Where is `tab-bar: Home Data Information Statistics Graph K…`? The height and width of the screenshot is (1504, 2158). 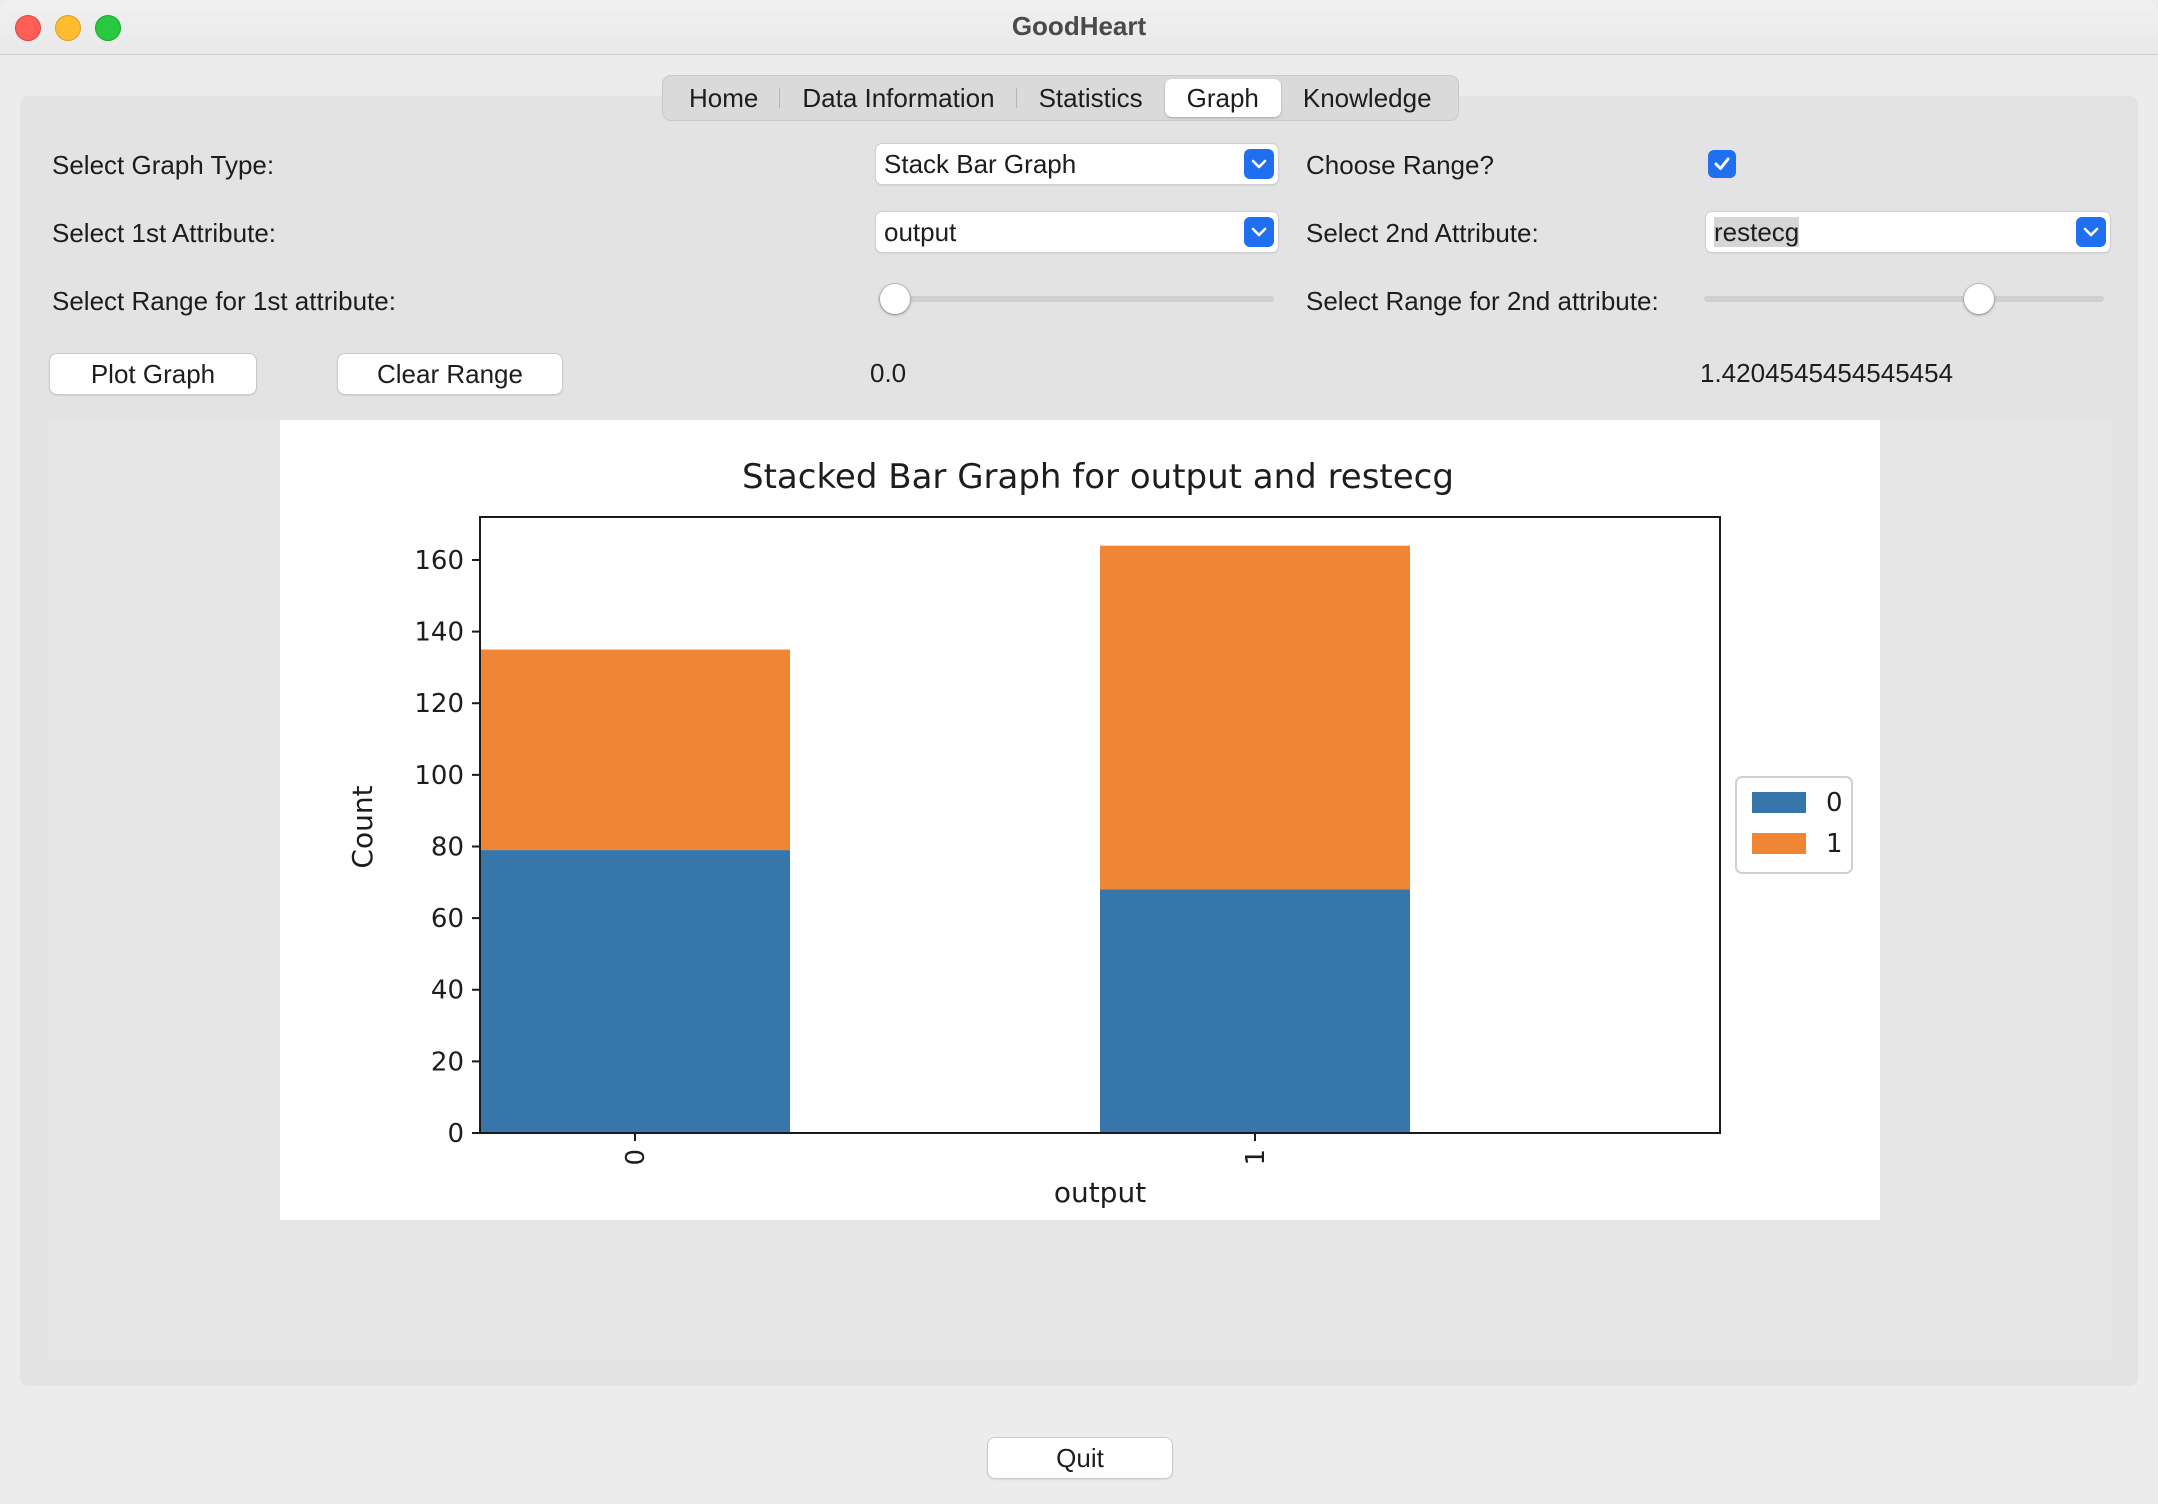 tab-bar: Home Data Information Statistics Graph K… is located at coordinates (1060, 98).